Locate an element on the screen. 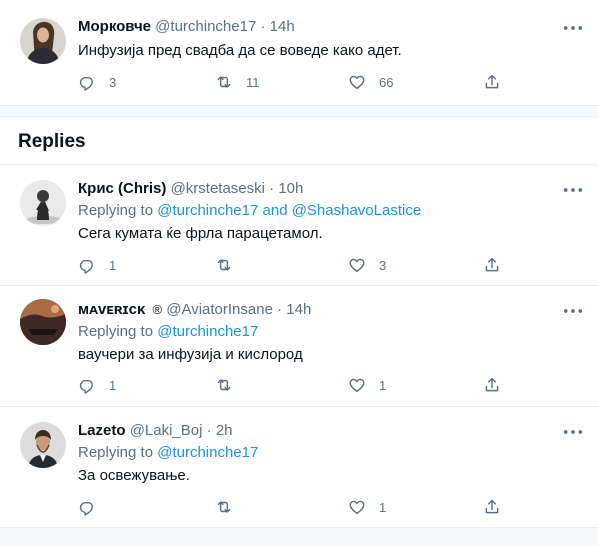 The width and height of the screenshot is (598, 546). tweet-header: Морковче @turchinche17 · 14h is located at coordinates (186, 27).